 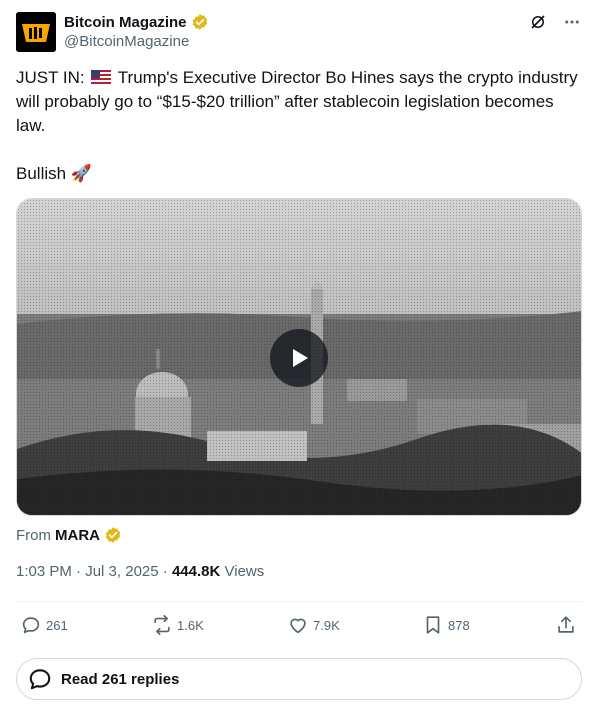 I want to click on bitcoin-magazine-logo-icon, so click(x=36, y=32).